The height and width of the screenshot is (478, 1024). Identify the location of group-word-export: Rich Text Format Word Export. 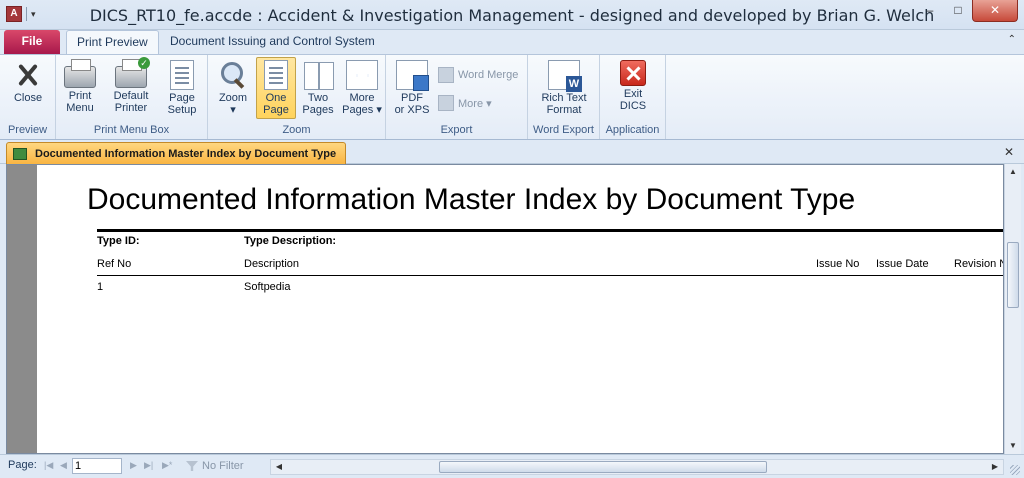
(564, 97).